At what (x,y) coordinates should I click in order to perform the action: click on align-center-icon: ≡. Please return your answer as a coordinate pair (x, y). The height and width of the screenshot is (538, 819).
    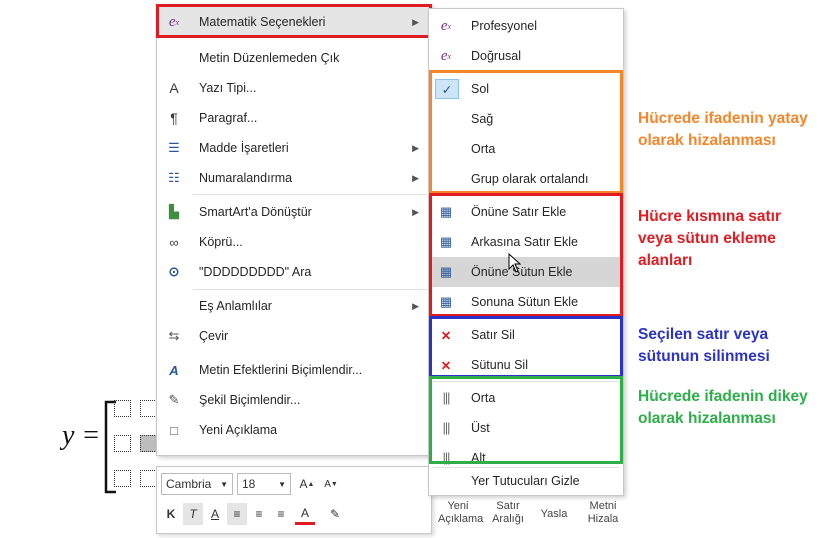
    Looking at the image, I should click on (259, 514).